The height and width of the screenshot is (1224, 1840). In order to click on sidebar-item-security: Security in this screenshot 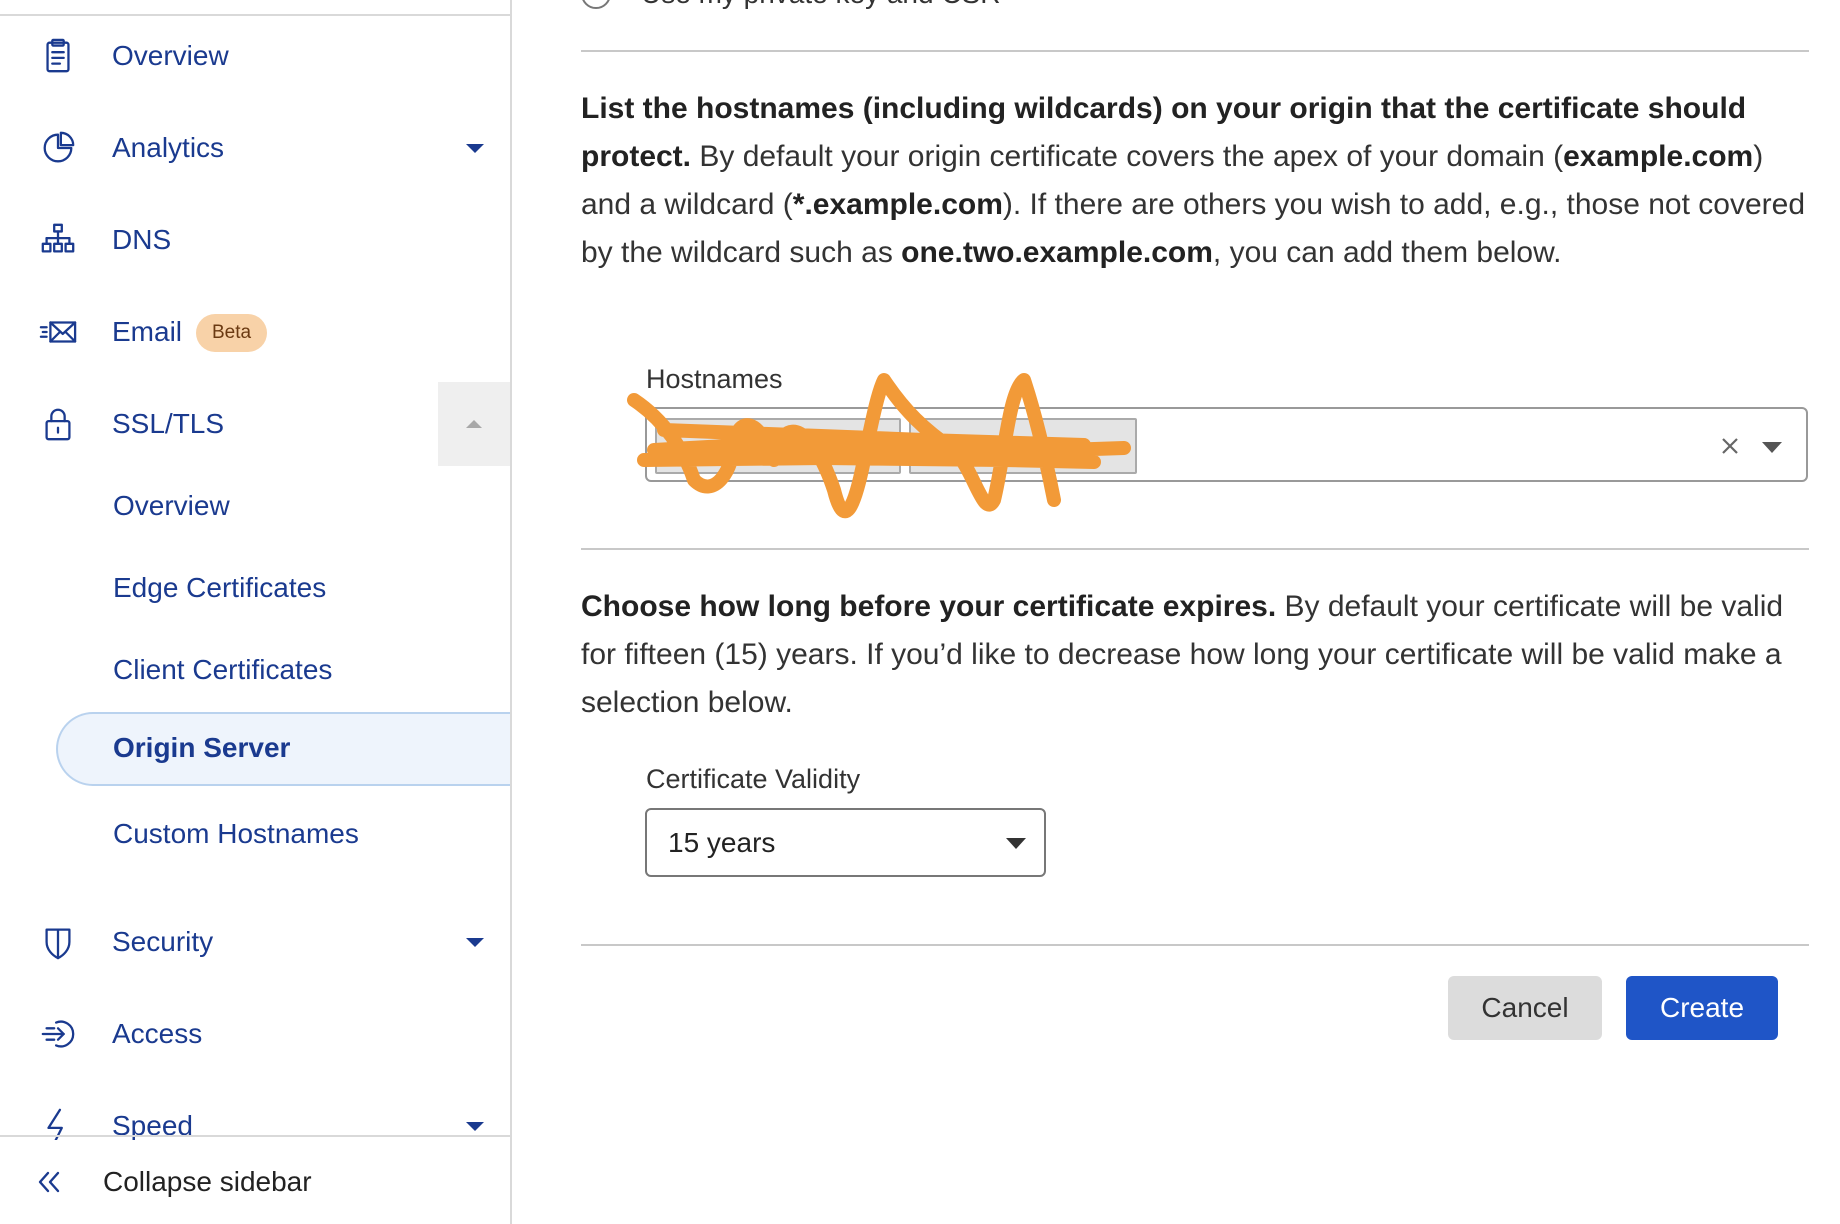, I will do `click(255, 942)`.